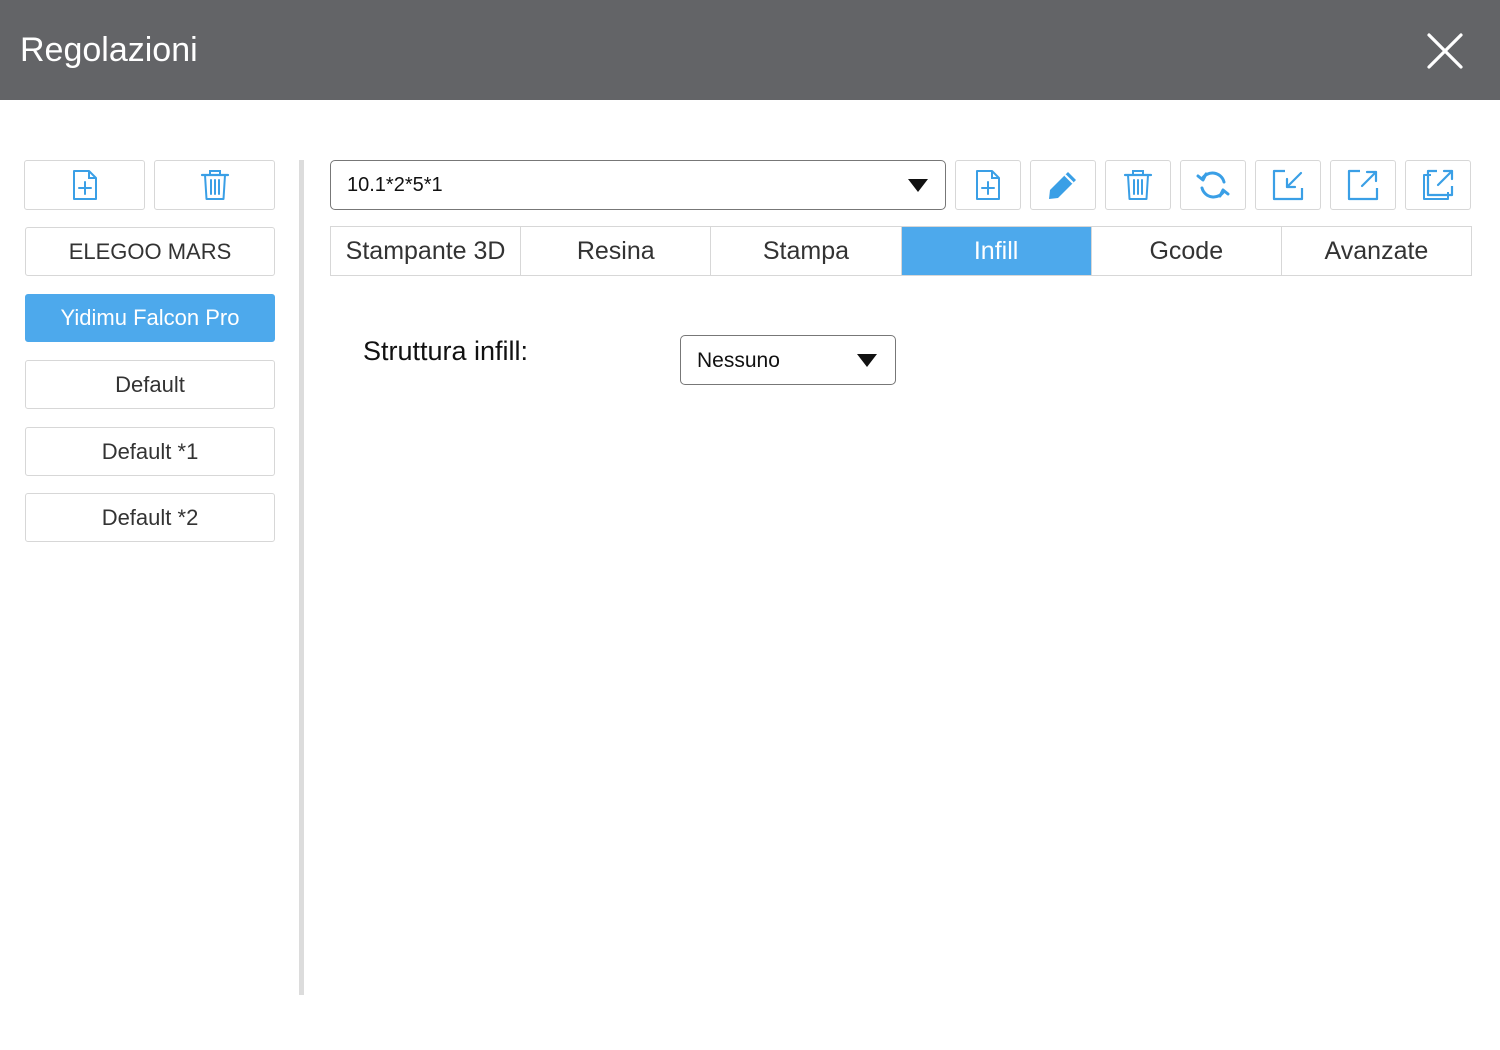  I want to click on sidebar-item-label: ELEGOO MARS, so click(150, 251).